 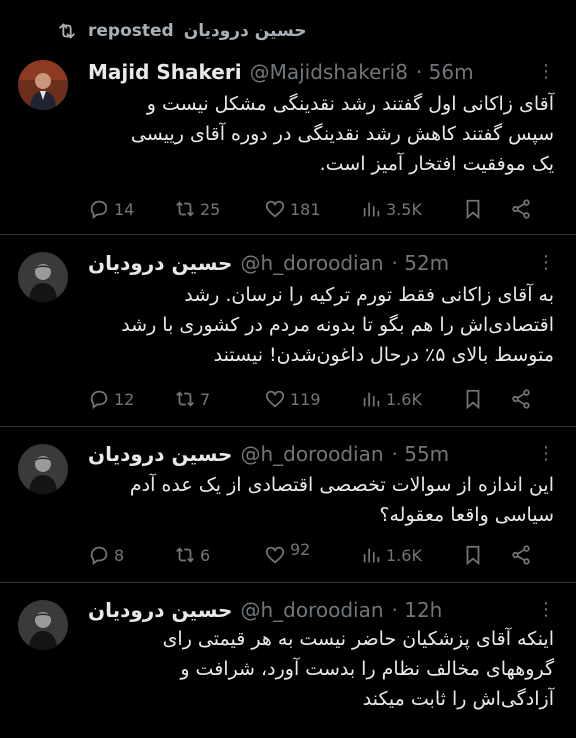 I want to click on reply-button: 14, so click(x=131, y=209).